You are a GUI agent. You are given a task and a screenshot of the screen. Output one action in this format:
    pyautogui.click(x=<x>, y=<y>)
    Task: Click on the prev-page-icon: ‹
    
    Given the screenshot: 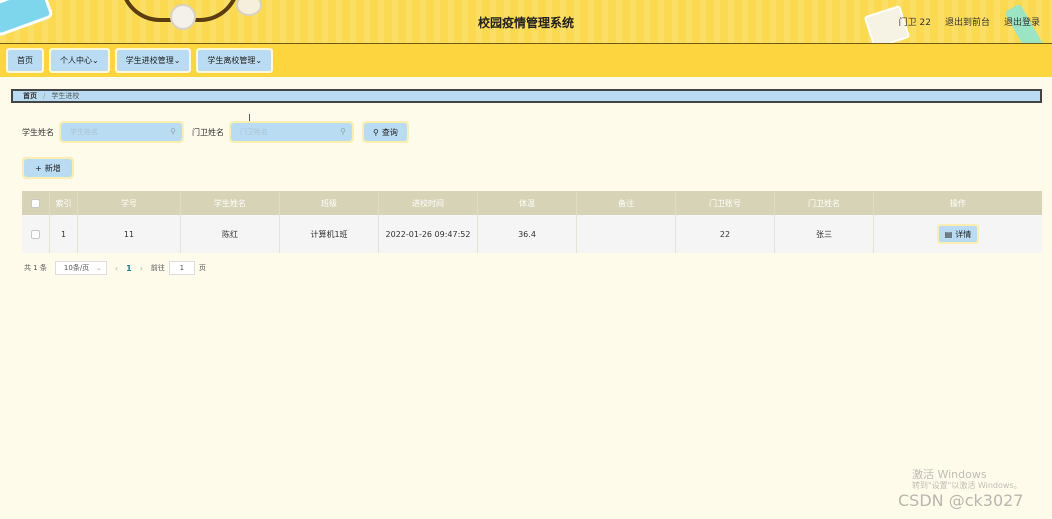 What is the action you would take?
    pyautogui.click(x=116, y=268)
    